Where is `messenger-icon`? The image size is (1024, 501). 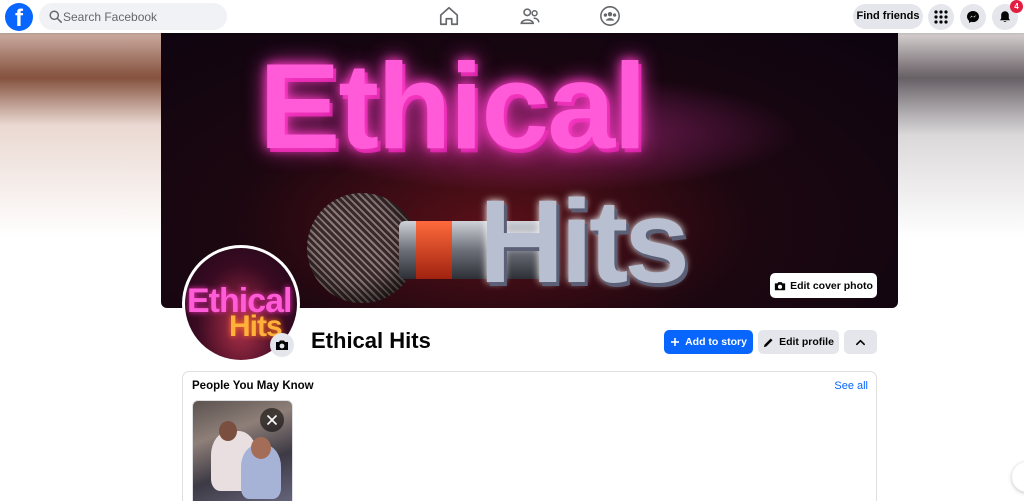
messenger-icon is located at coordinates (973, 17).